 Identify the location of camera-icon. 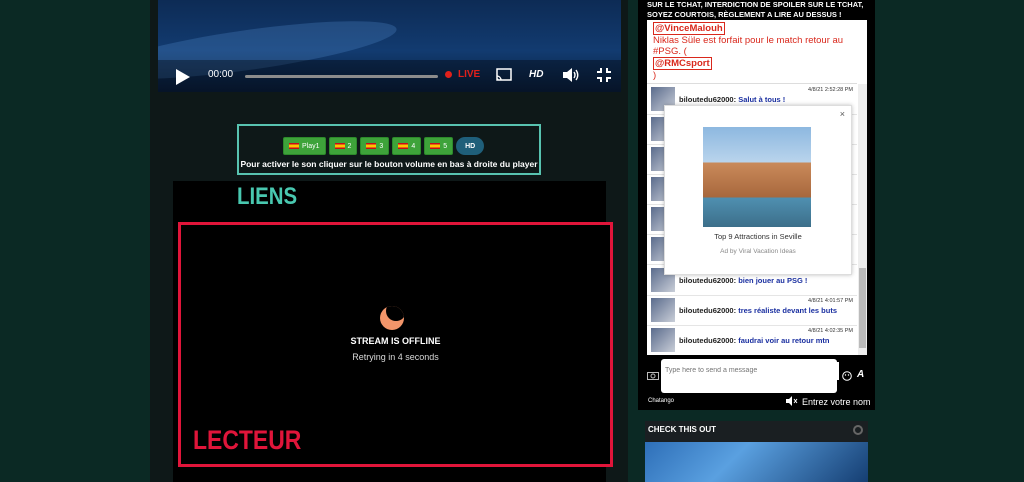
(653, 375).